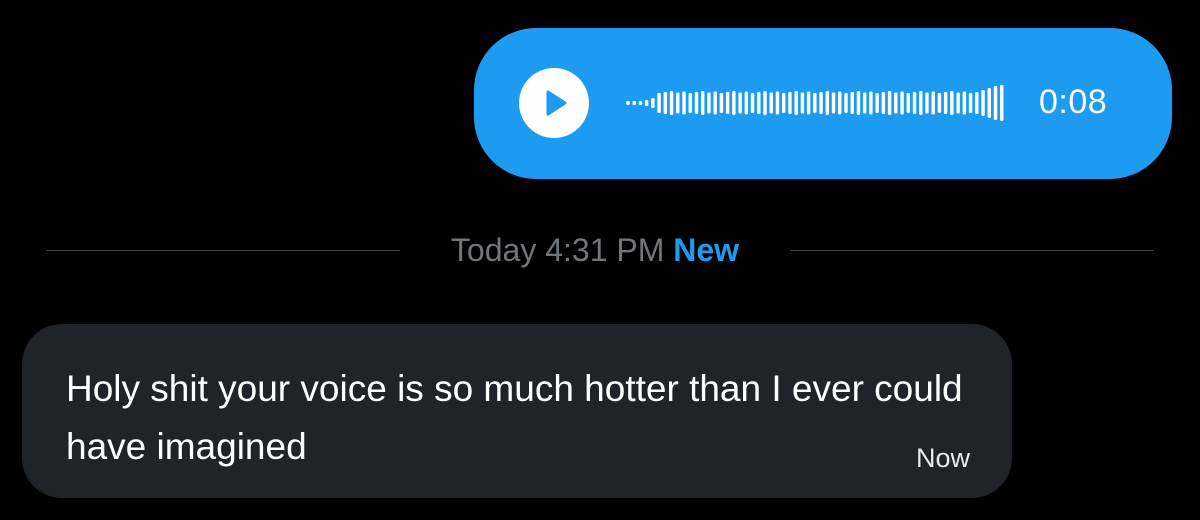 Image resolution: width=1200 pixels, height=520 pixels. What do you see at coordinates (1073, 102) in the screenshot?
I see `voice-duration: 0:08` at bounding box center [1073, 102].